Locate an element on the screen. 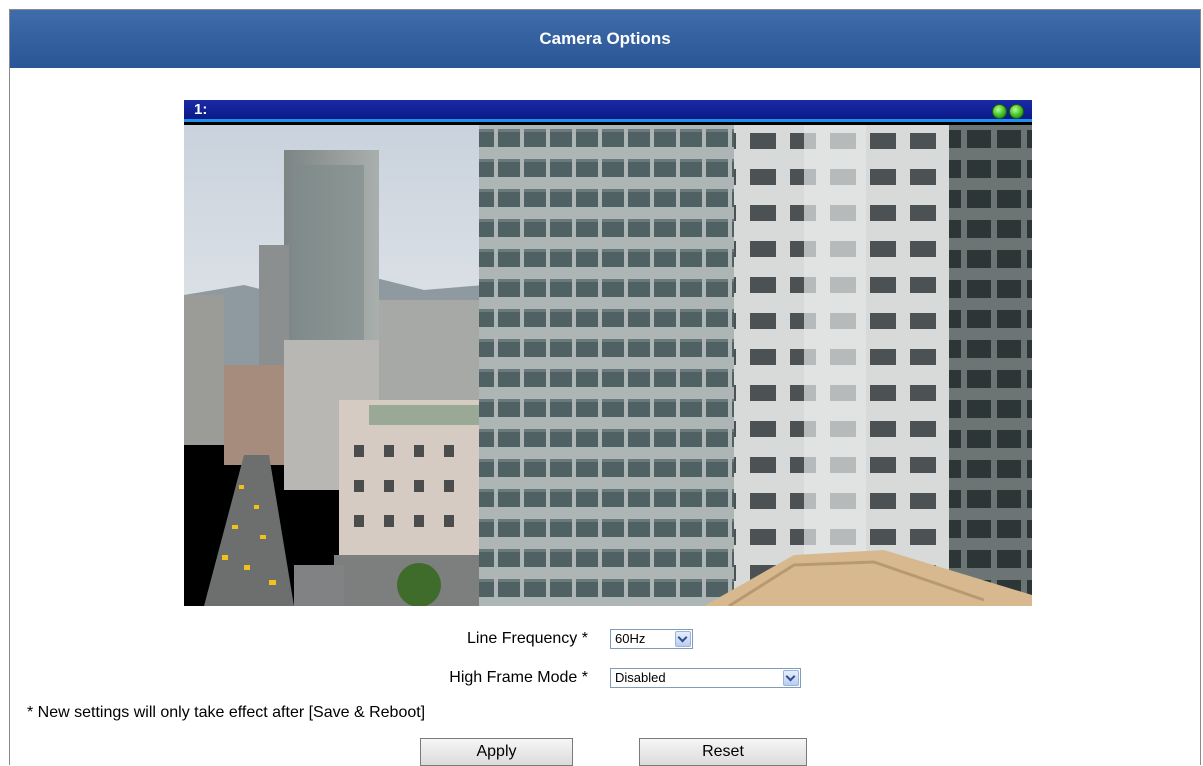 The image size is (1203, 766). apply-button: Apply is located at coordinates (496, 752).